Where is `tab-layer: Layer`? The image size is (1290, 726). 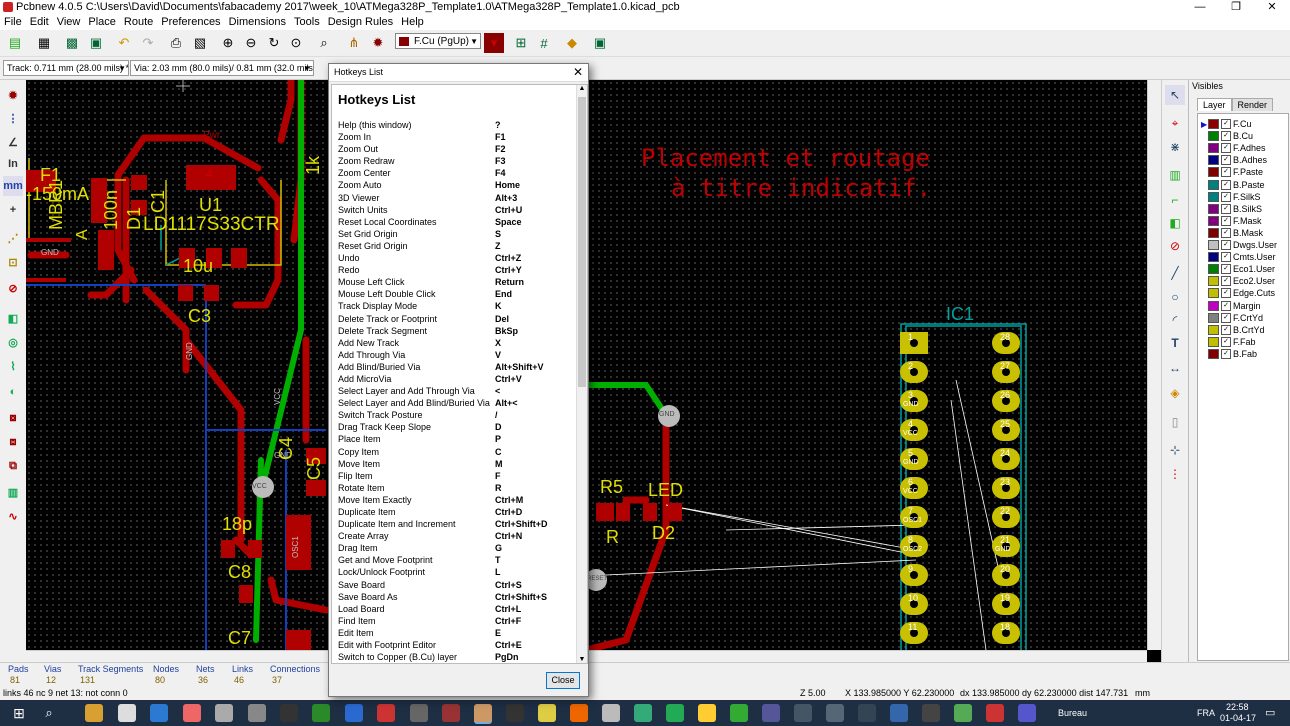
tab-layer: Layer is located at coordinates (1214, 104).